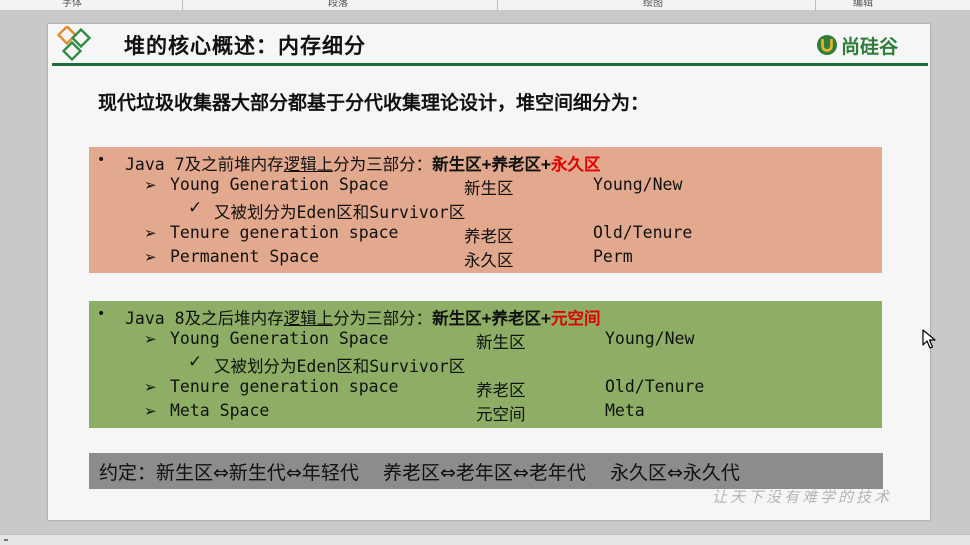  Describe the element at coordinates (827, 45) in the screenshot. I see `brand-u-icon` at that location.